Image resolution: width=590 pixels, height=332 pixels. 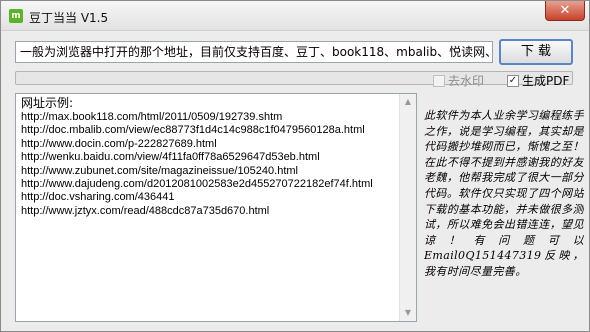 What do you see at coordinates (119, 143) in the screenshot?
I see `example-url: http://www.docin.com/p-222827689.html` at bounding box center [119, 143].